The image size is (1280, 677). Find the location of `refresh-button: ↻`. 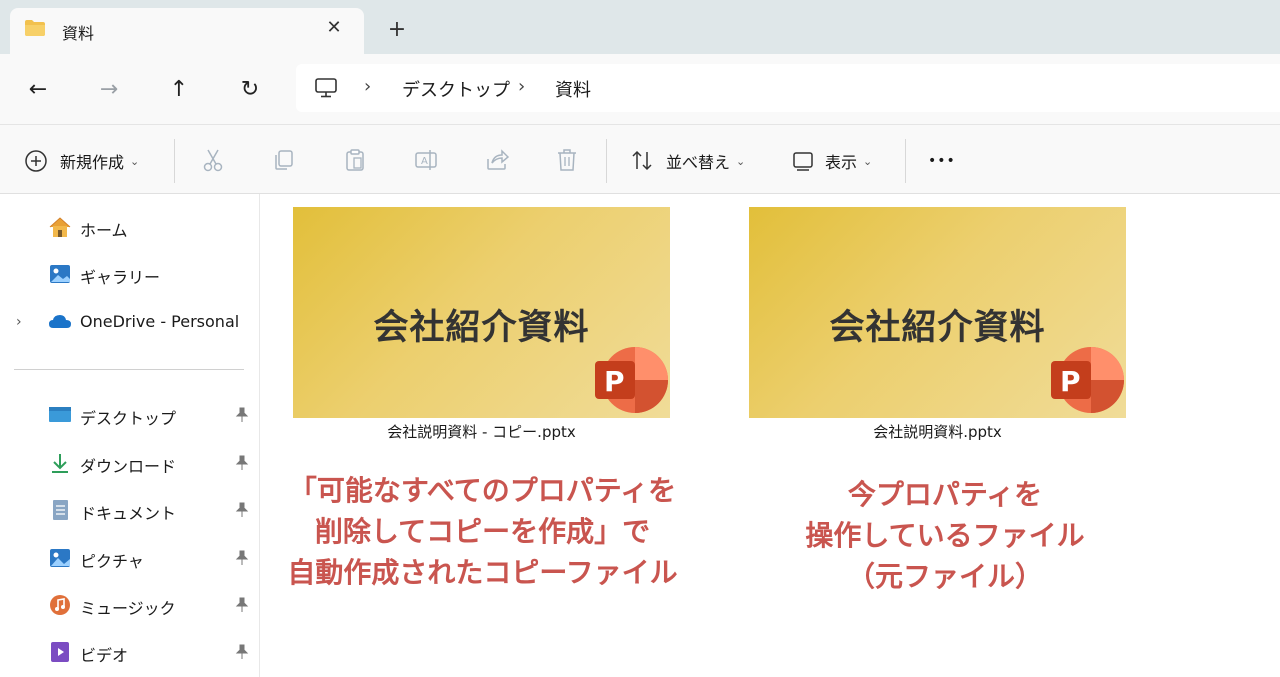

refresh-button: ↻ is located at coordinates (250, 89).